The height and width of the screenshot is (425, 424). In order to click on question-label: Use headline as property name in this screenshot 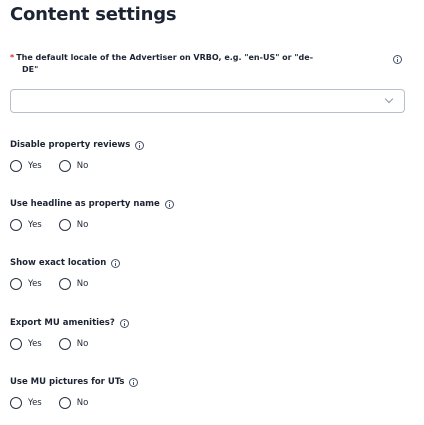, I will do `click(85, 204)`.